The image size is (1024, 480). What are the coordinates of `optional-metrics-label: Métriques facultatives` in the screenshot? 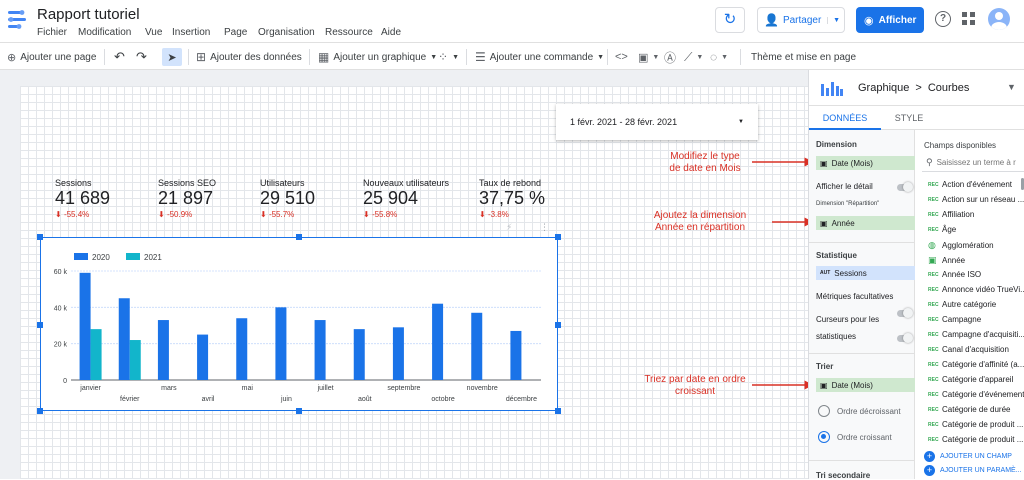 It's located at (855, 296).